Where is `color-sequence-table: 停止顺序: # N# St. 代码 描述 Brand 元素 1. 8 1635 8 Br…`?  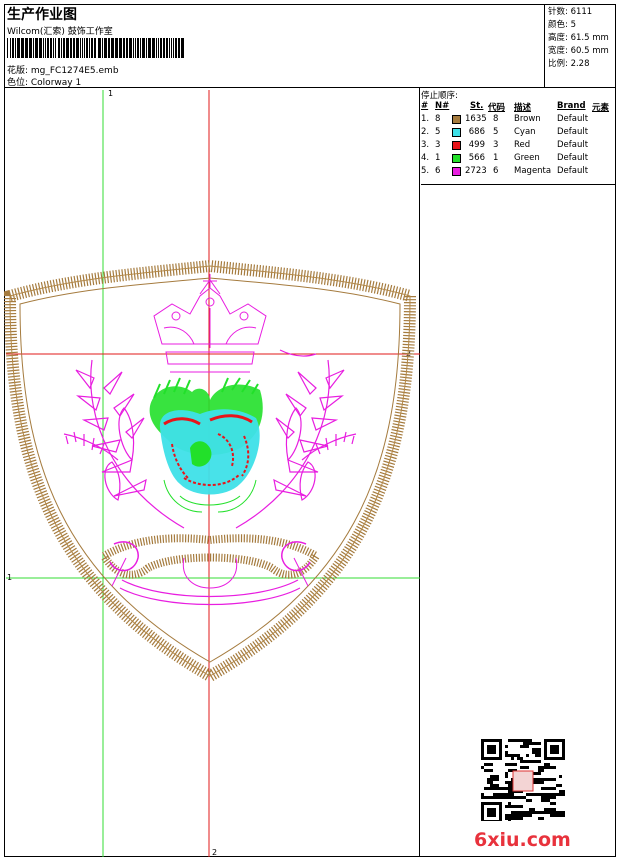
color-sequence-table: 停止顺序: # N# St. 代码 描述 Brand 元素 1. 8 1635 8 Br… is located at coordinates (518, 136).